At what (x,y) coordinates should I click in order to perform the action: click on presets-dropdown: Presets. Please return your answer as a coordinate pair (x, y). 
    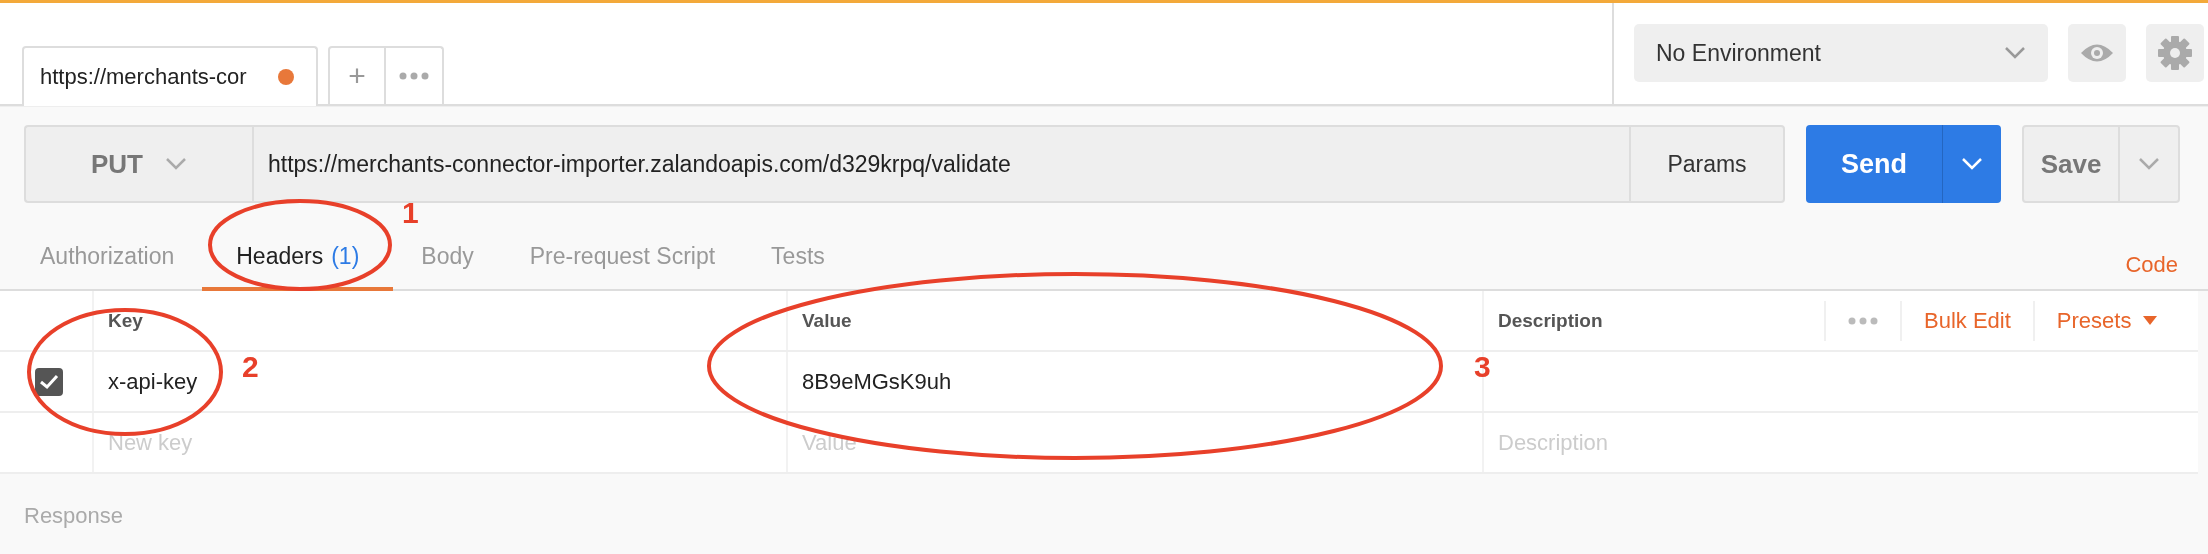
    Looking at the image, I should click on (2106, 320).